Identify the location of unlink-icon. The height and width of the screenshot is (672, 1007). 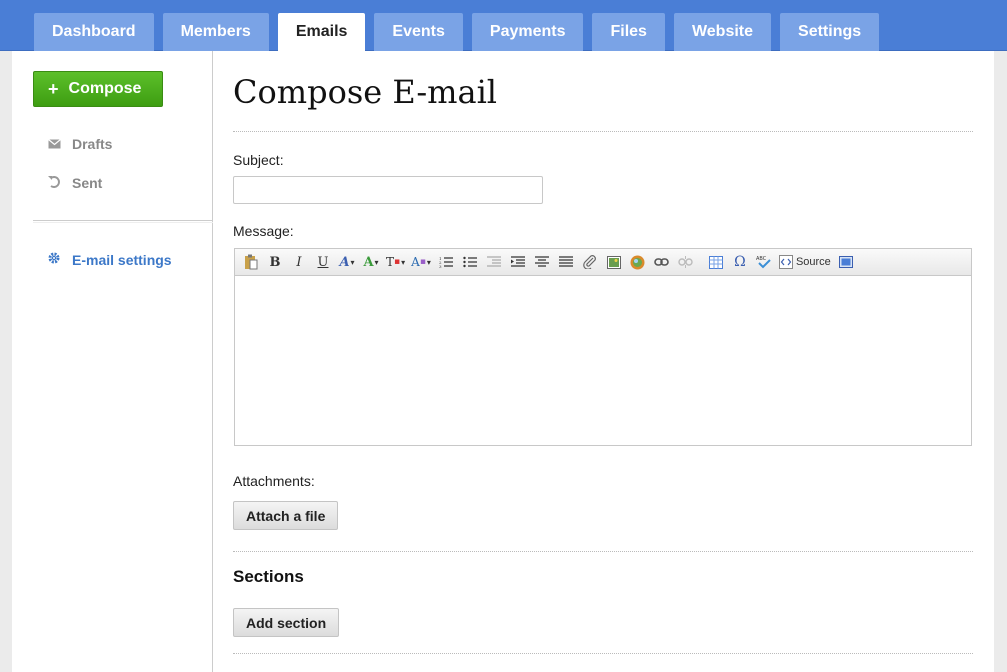
(686, 262).